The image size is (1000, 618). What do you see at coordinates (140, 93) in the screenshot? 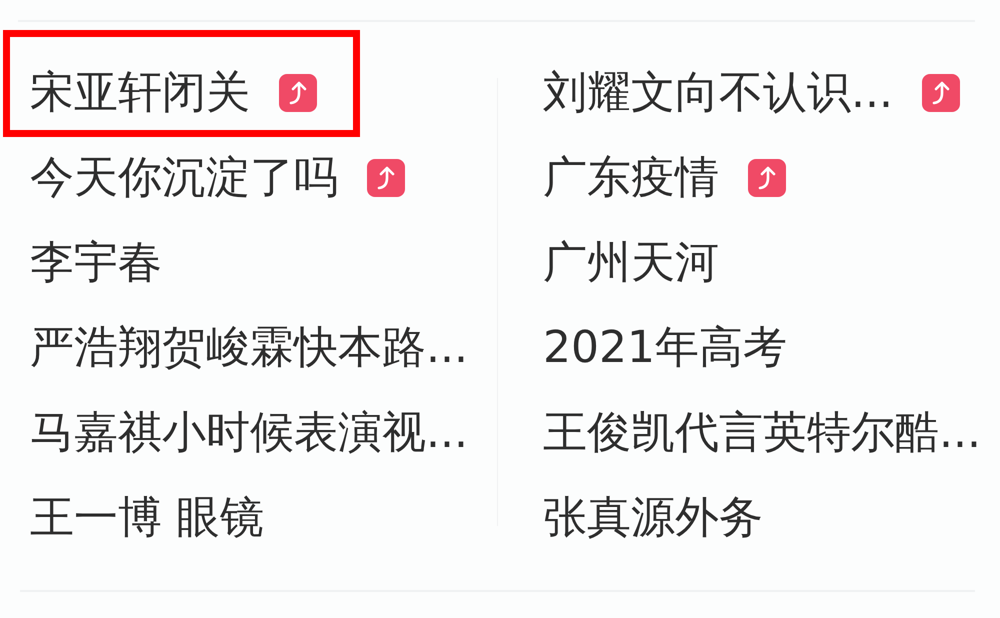
I see `search-term-link: 宋亚轩闭关` at bounding box center [140, 93].